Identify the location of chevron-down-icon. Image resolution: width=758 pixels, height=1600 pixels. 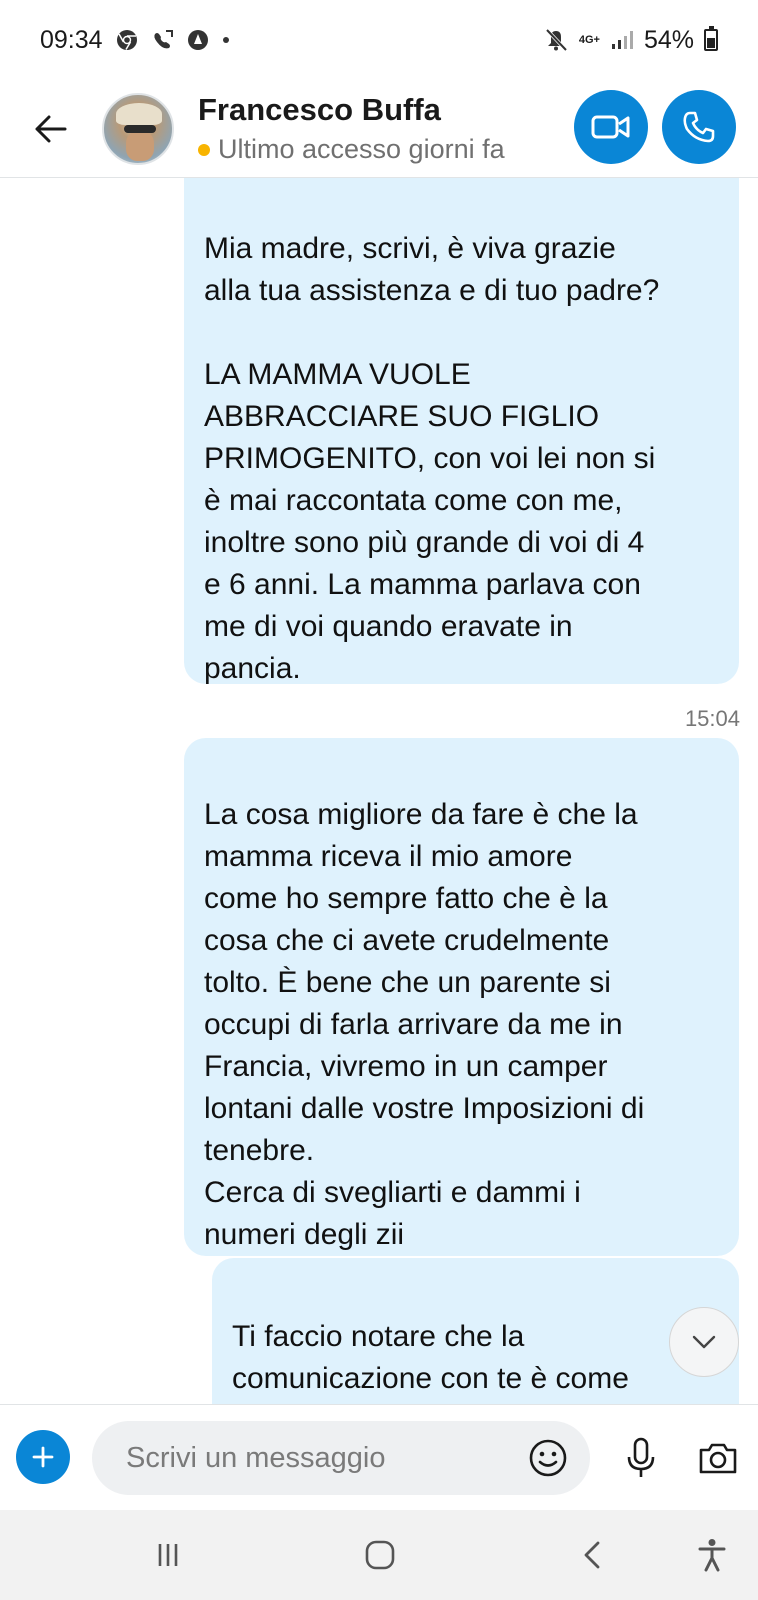
(704, 1342).